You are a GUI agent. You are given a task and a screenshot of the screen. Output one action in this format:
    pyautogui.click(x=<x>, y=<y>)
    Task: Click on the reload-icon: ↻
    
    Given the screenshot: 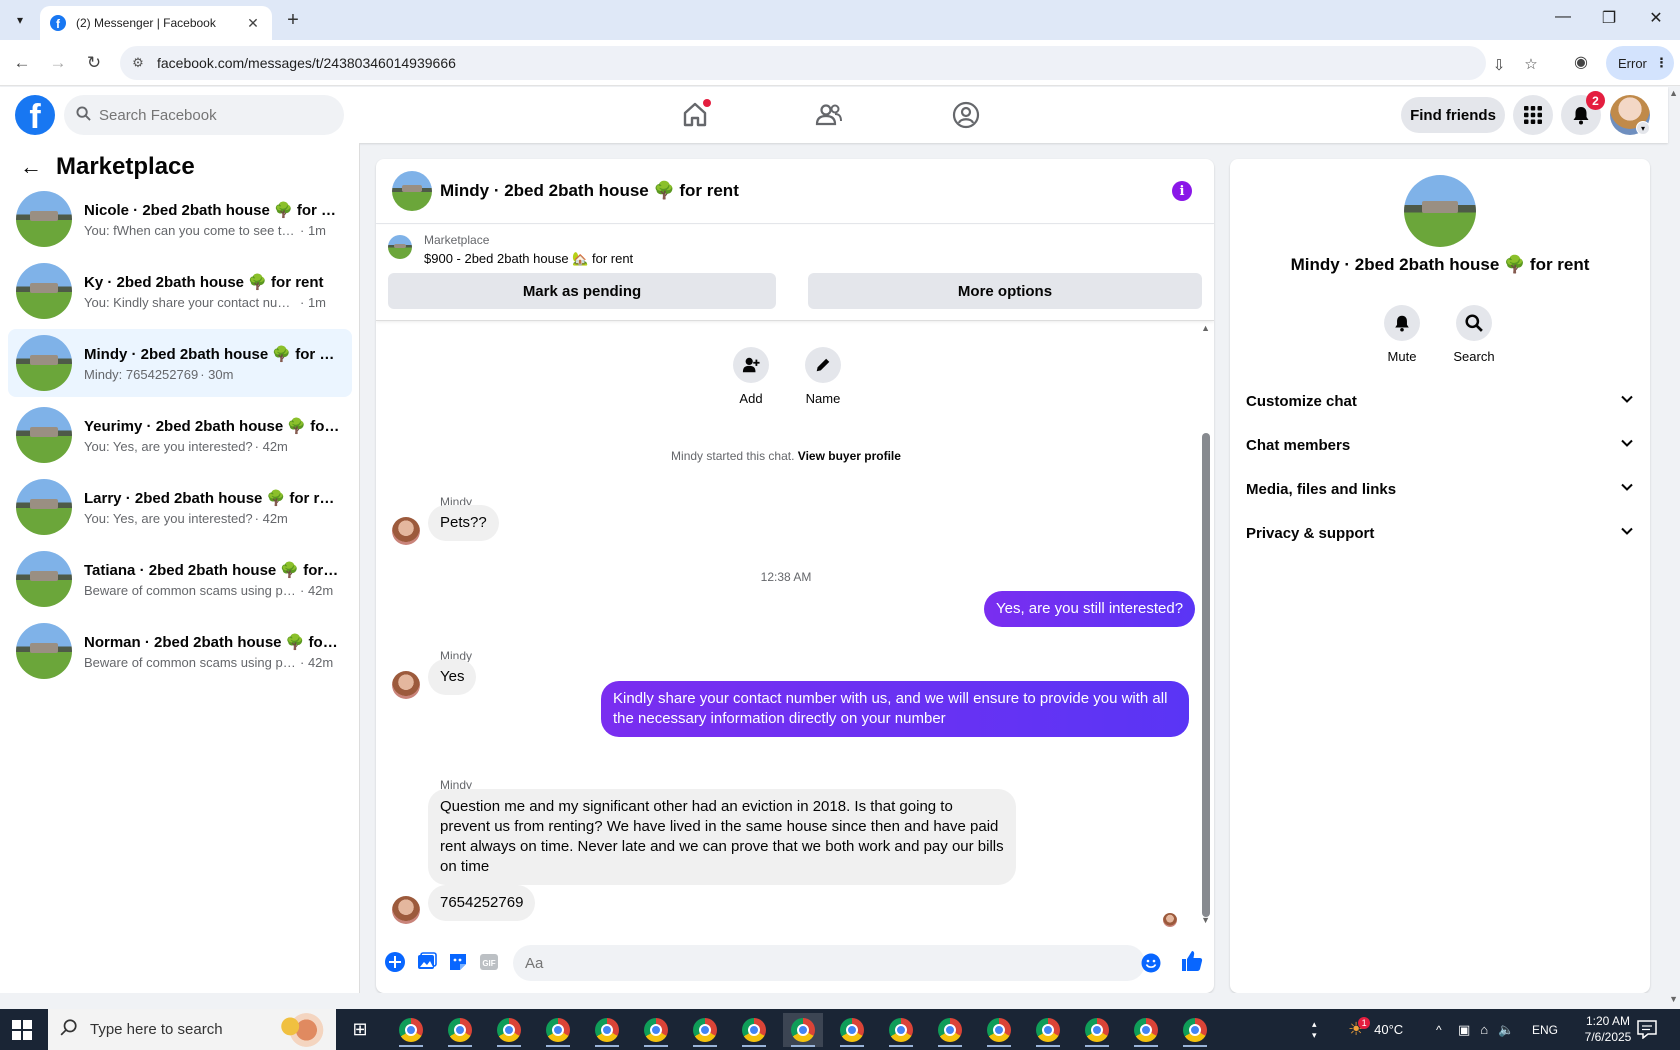 What is the action you would take?
    pyautogui.click(x=94, y=63)
    